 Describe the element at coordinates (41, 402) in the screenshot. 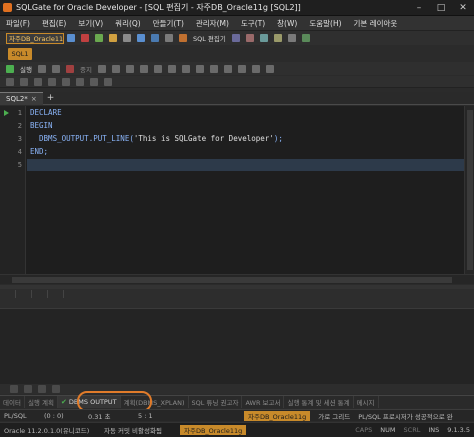

I see `tab-run-plan: 실행 계획` at that location.